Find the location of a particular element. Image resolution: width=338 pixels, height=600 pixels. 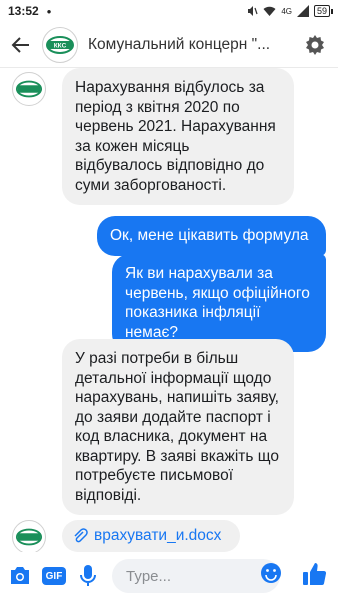

network-type: 4G is located at coordinates (286, 11).